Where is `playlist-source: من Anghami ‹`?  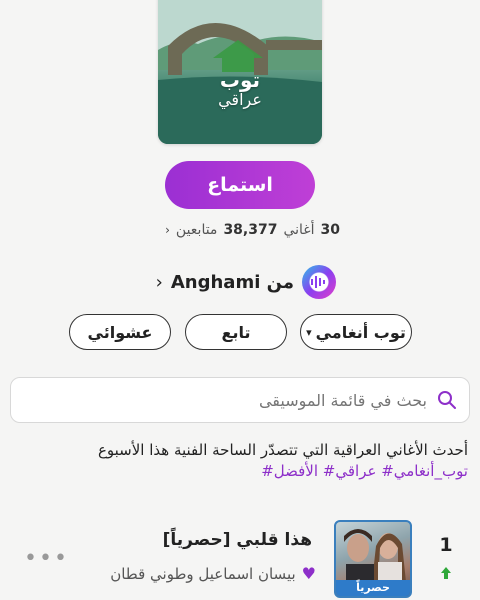
playlist-source: من Anghami ‹ is located at coordinates (246, 282).